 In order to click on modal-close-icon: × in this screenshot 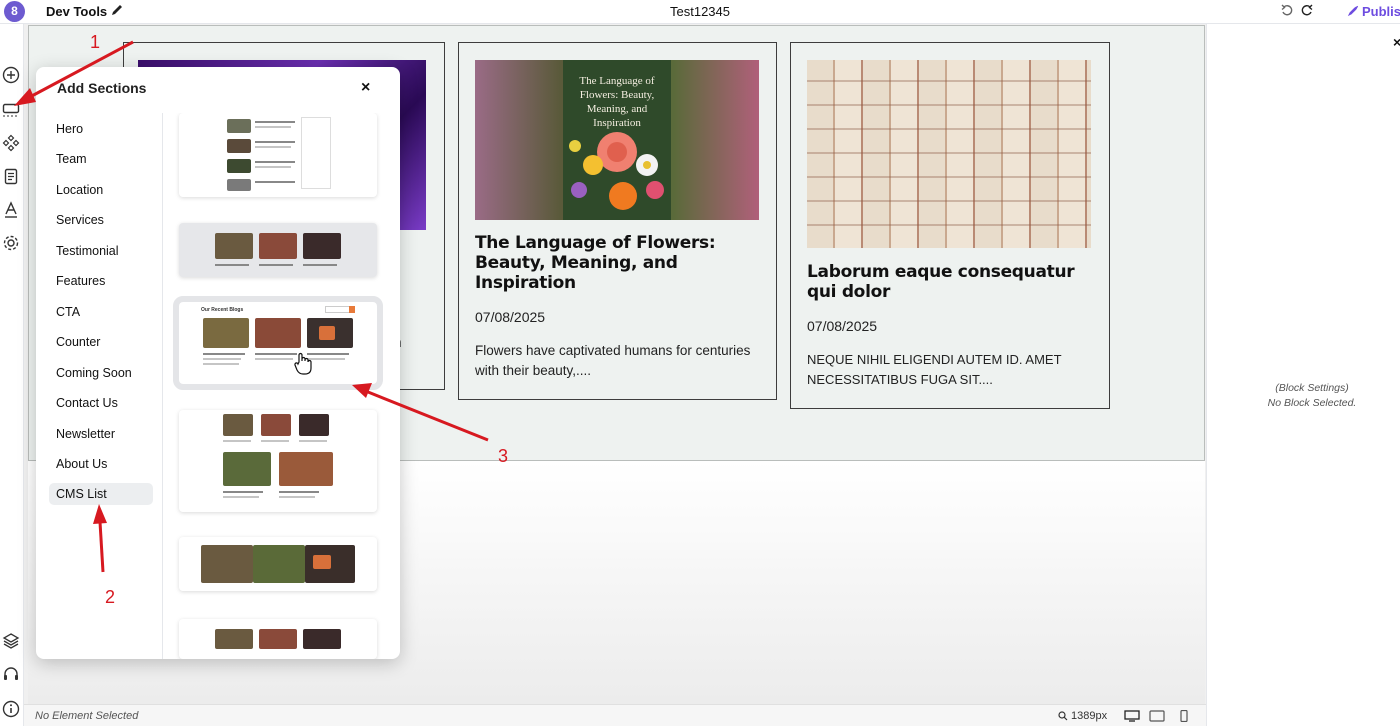, I will do `click(365, 88)`.